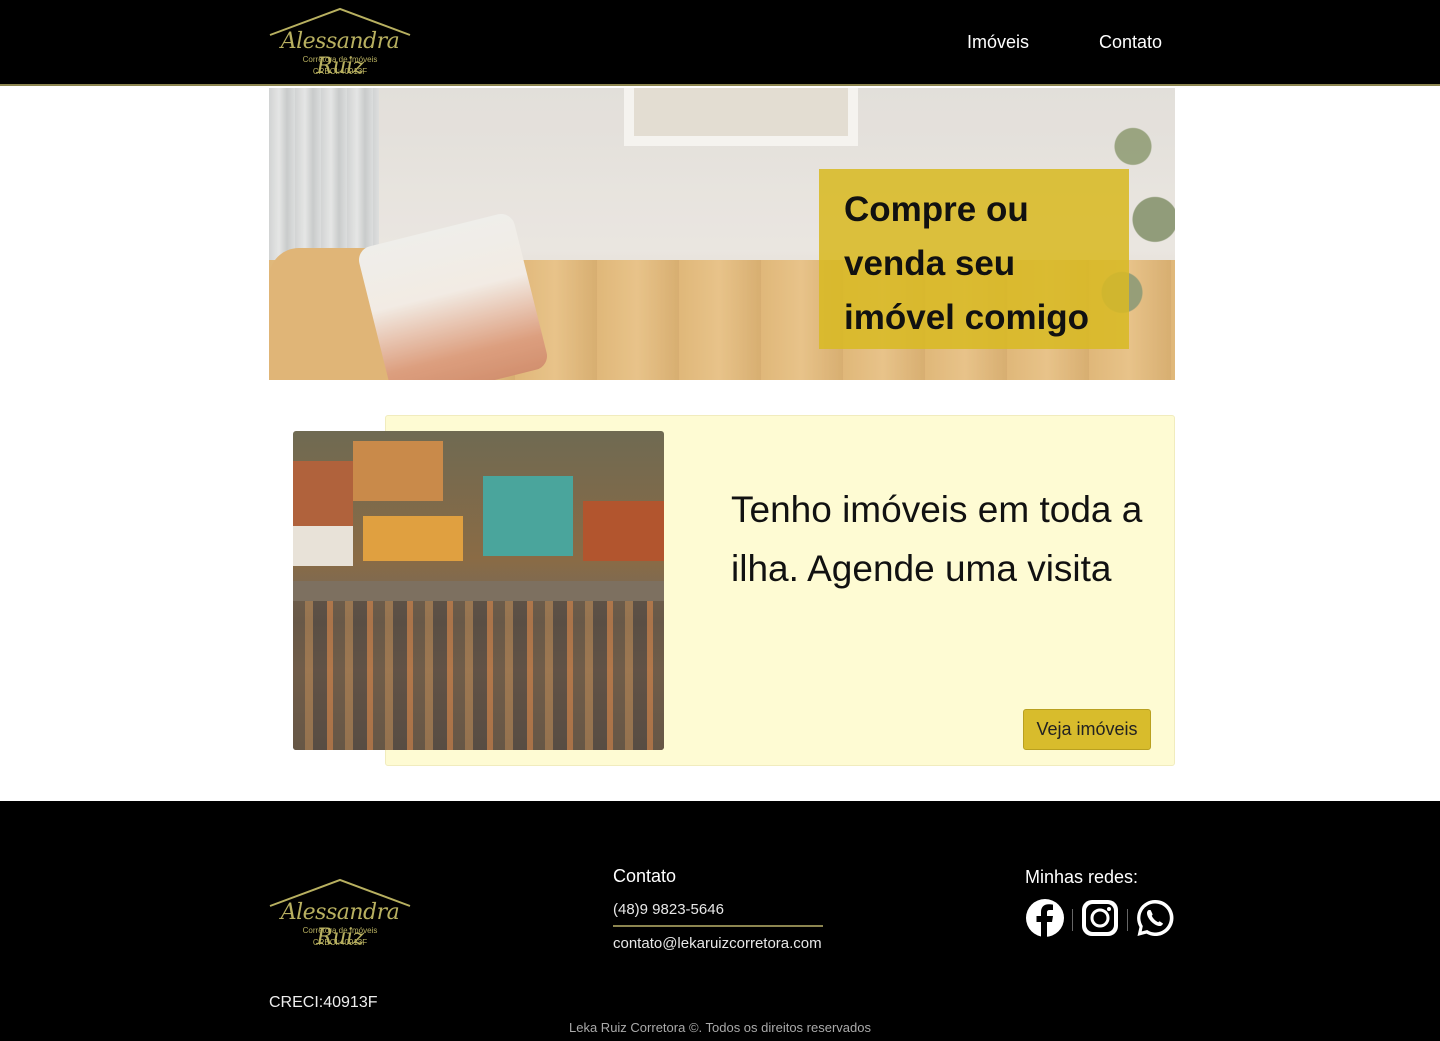  What do you see at coordinates (717, 943) in the screenshot?
I see `contact-email: contato@lekaruizcorretora.com` at bounding box center [717, 943].